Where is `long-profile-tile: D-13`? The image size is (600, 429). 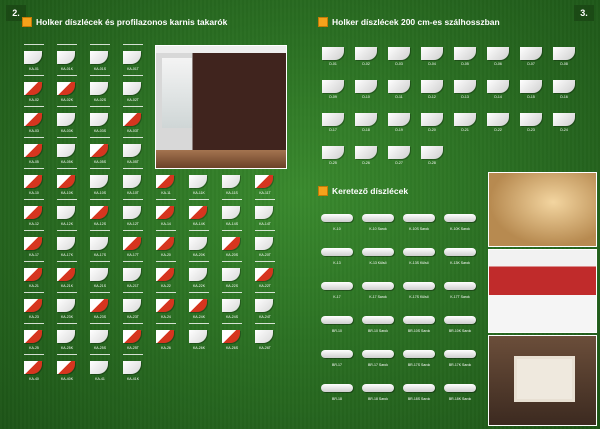 long-profile-tile: D-13 is located at coordinates (465, 89).